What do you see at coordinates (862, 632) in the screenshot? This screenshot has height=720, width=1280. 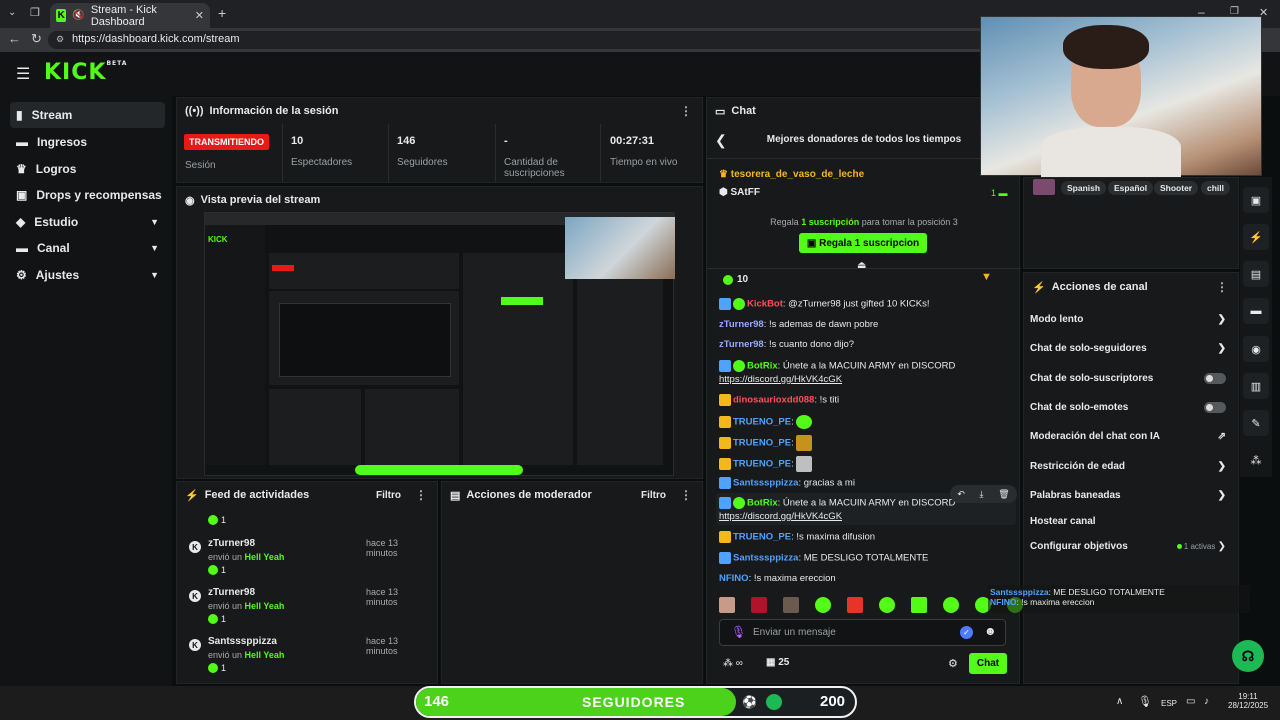 I see `chat-input-field: 🎙 Enviar un mensaje ✓ ☻` at bounding box center [862, 632].